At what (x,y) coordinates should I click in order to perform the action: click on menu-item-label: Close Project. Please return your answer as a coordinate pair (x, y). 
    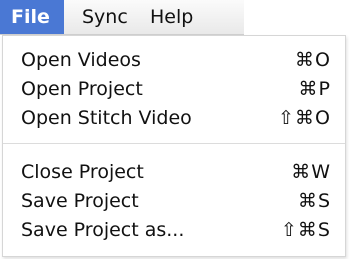
    Looking at the image, I should click on (82, 172).